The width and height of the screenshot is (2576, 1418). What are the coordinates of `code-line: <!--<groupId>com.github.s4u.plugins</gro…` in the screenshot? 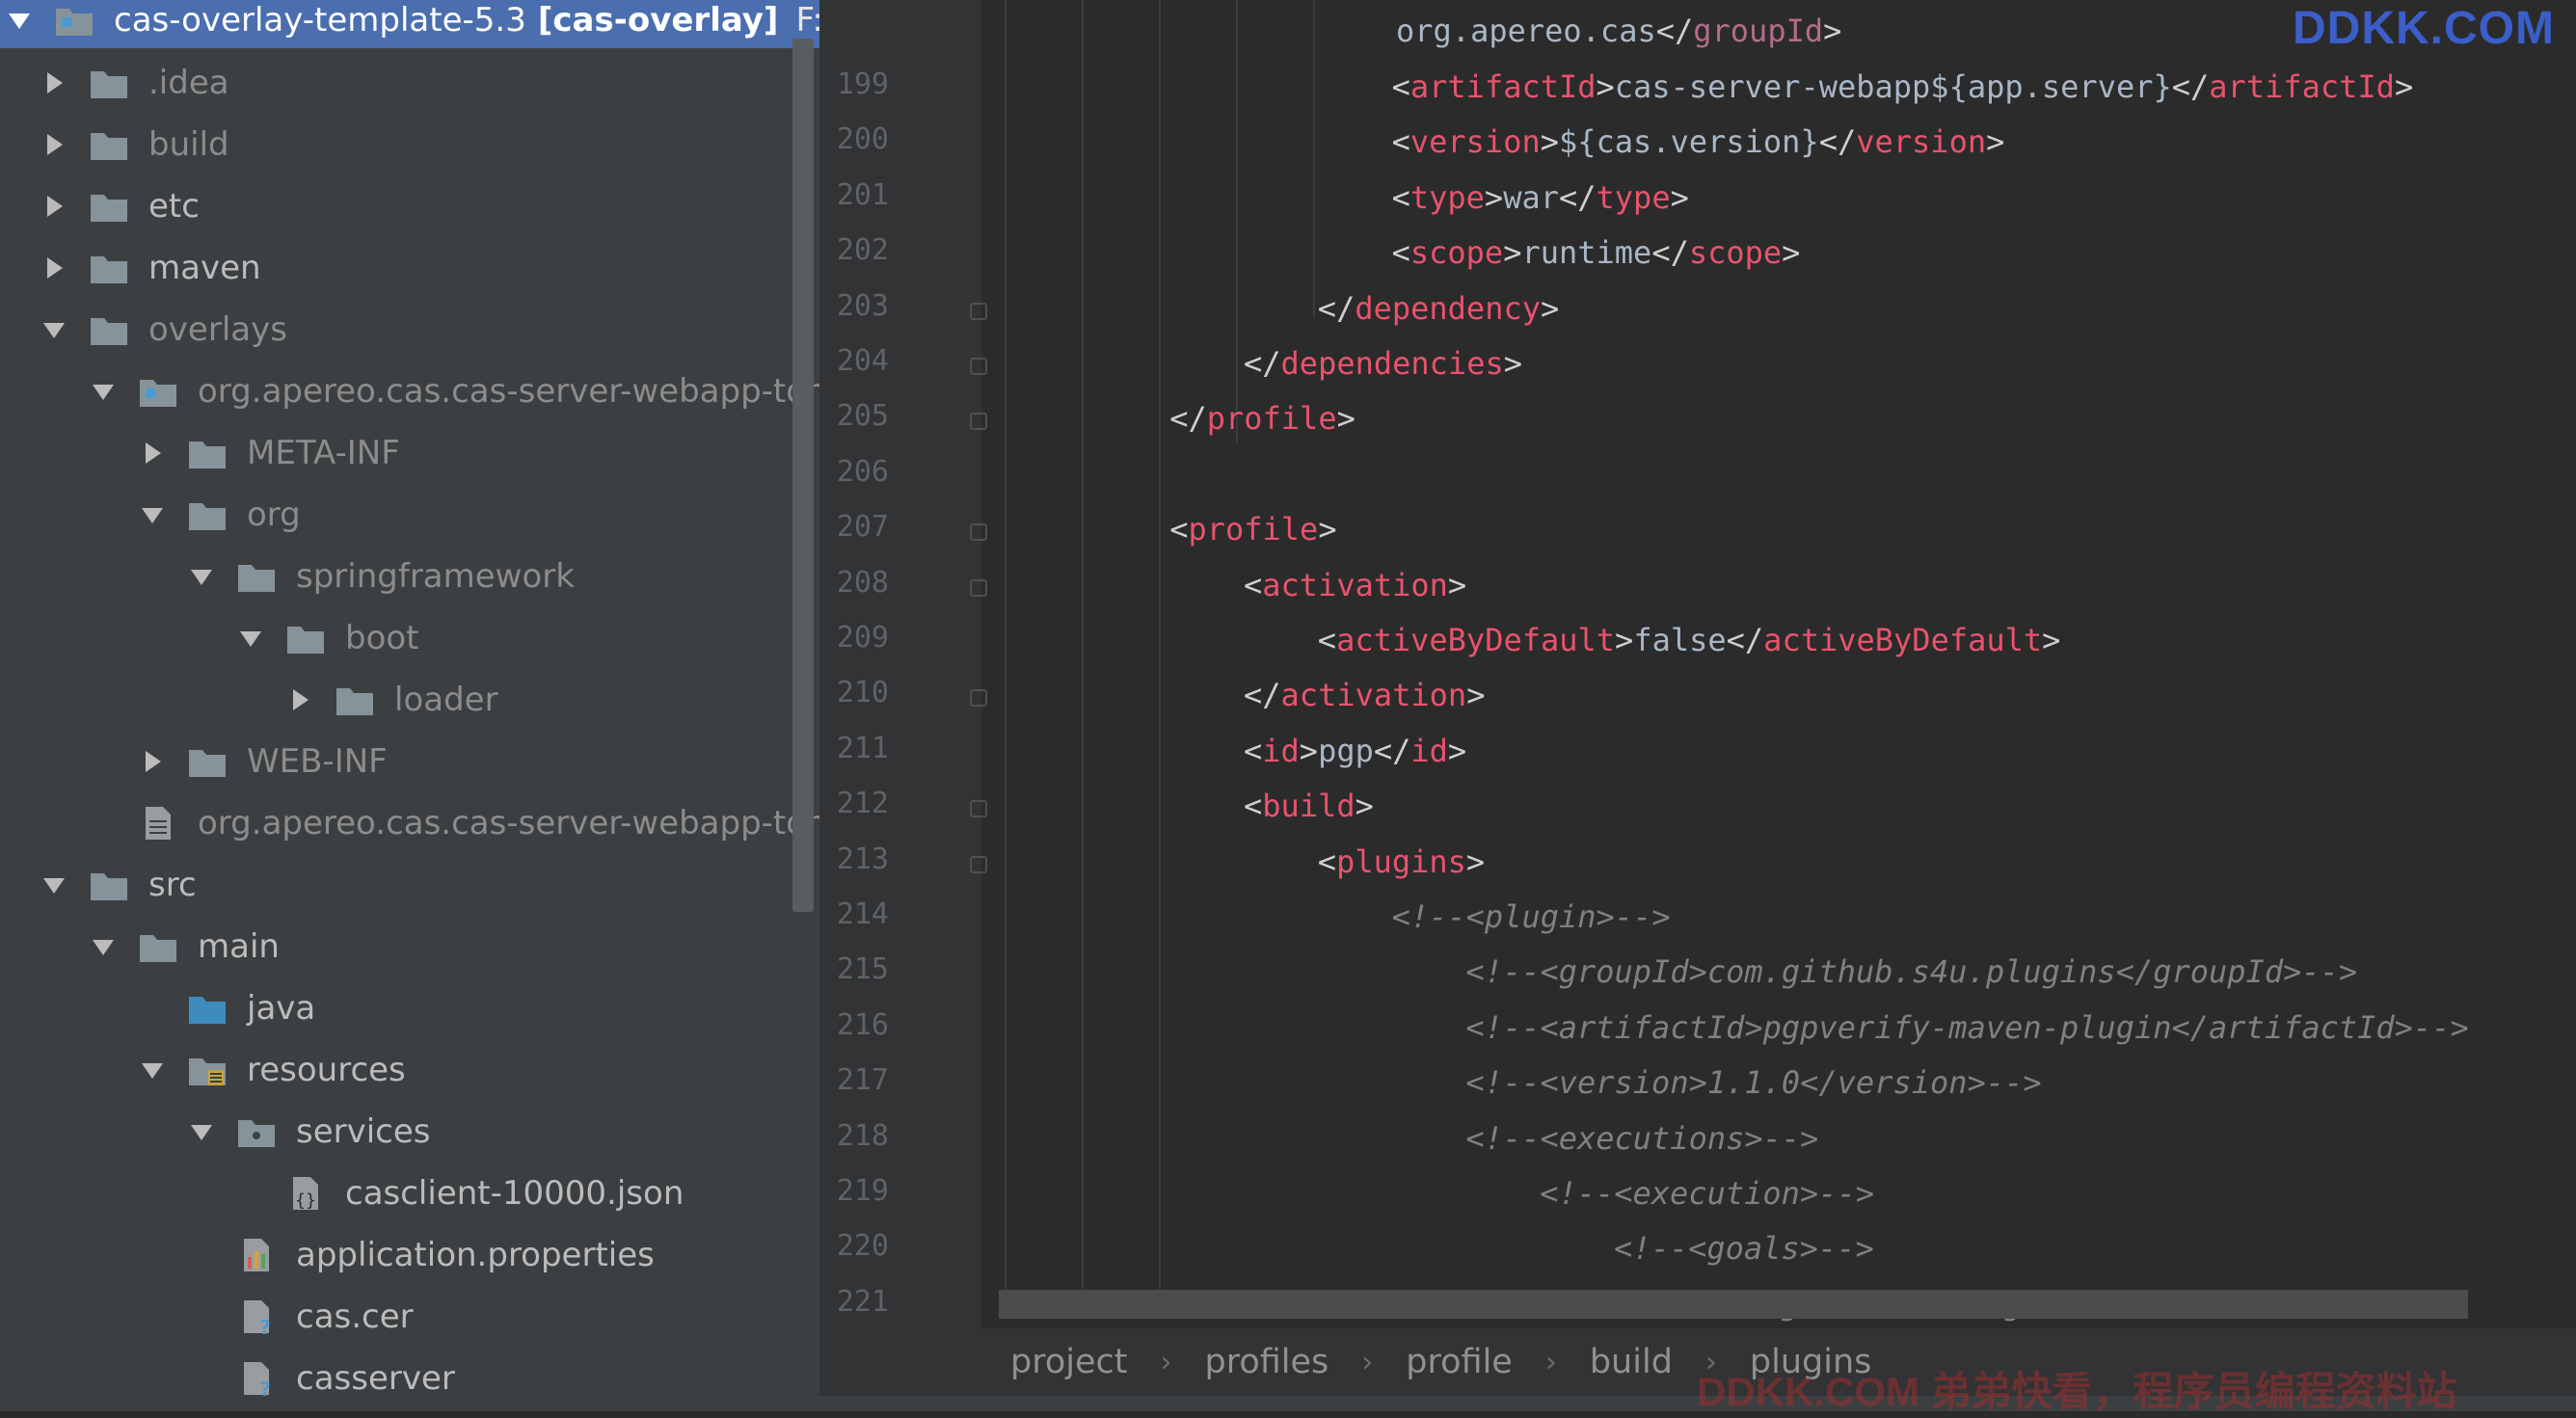 It's located at (1911, 972).